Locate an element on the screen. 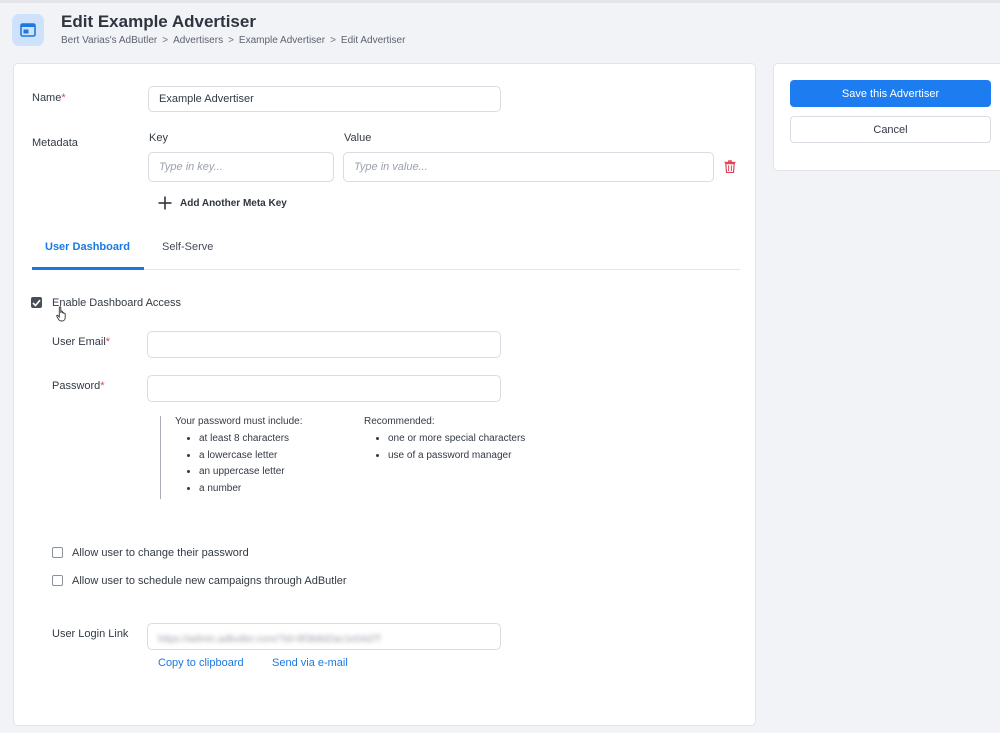 The width and height of the screenshot is (1000, 733). recommended-item: use of a password manager is located at coordinates (456, 456).